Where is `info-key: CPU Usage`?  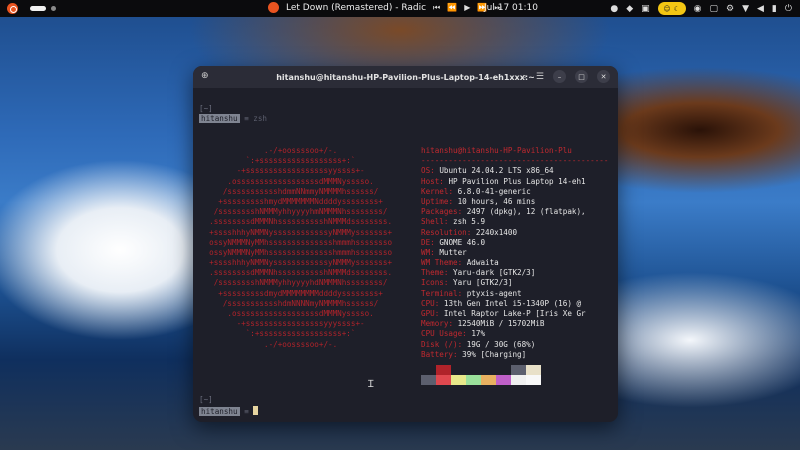
info-key: CPU Usage is located at coordinates (442, 334).